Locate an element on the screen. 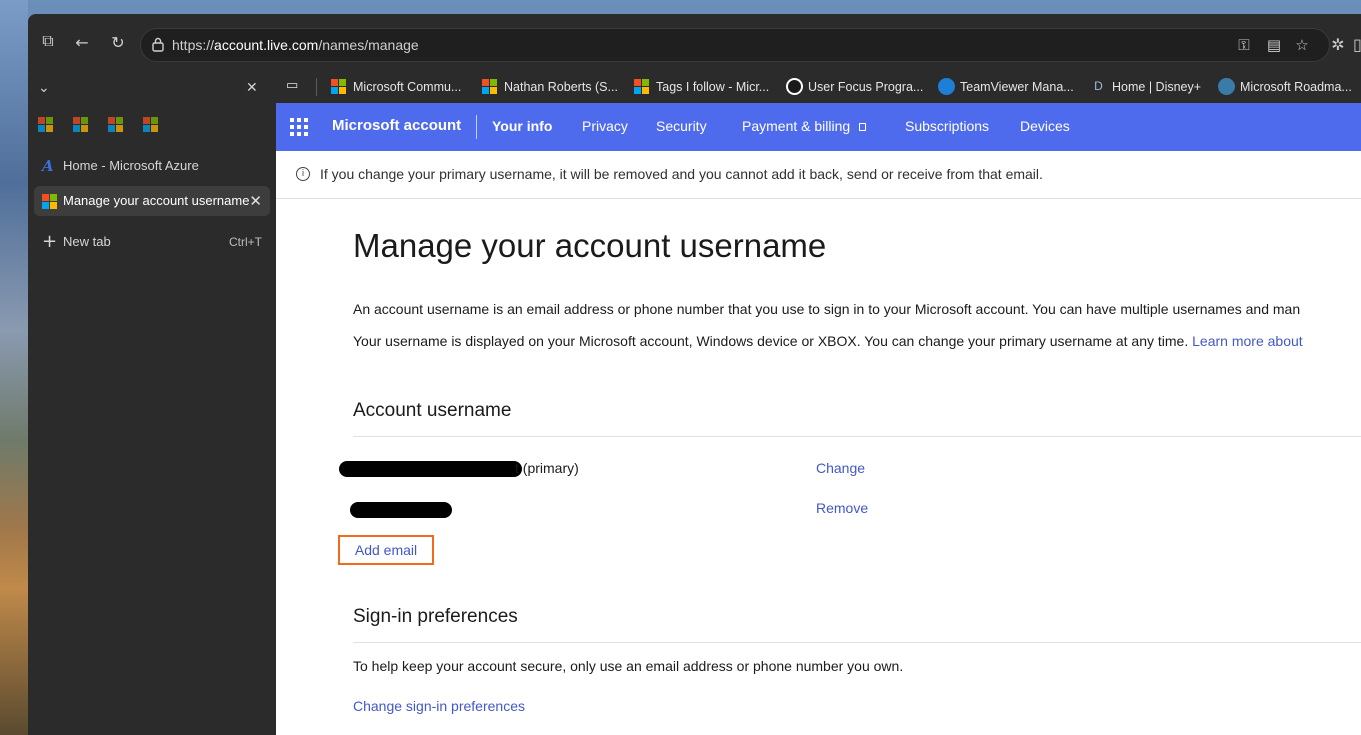  favorite-item: D Home | Disney+ is located at coordinates (1145, 87).